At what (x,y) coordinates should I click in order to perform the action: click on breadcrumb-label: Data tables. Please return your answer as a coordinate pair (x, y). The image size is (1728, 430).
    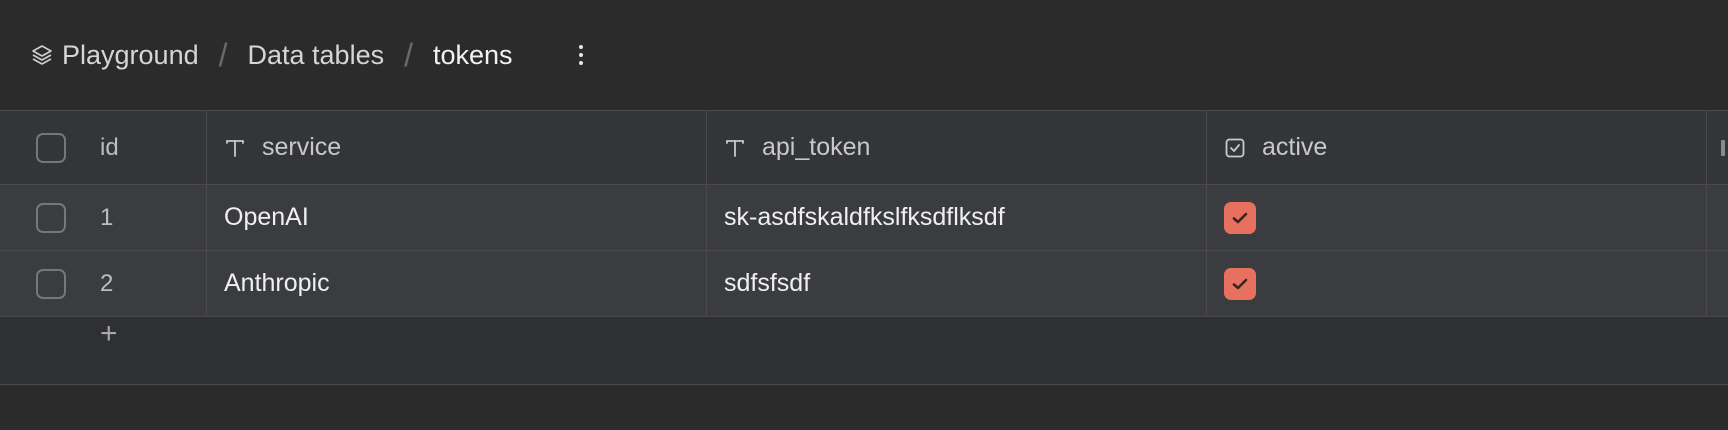
    Looking at the image, I should click on (316, 54).